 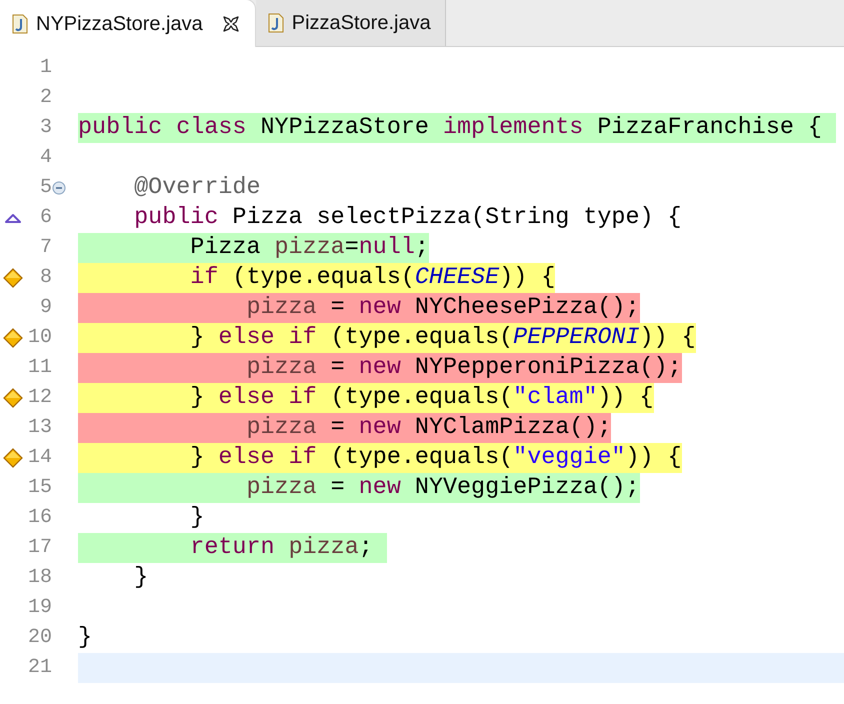 What do you see at coordinates (39, 488) in the screenshot?
I see `line-number: 15` at bounding box center [39, 488].